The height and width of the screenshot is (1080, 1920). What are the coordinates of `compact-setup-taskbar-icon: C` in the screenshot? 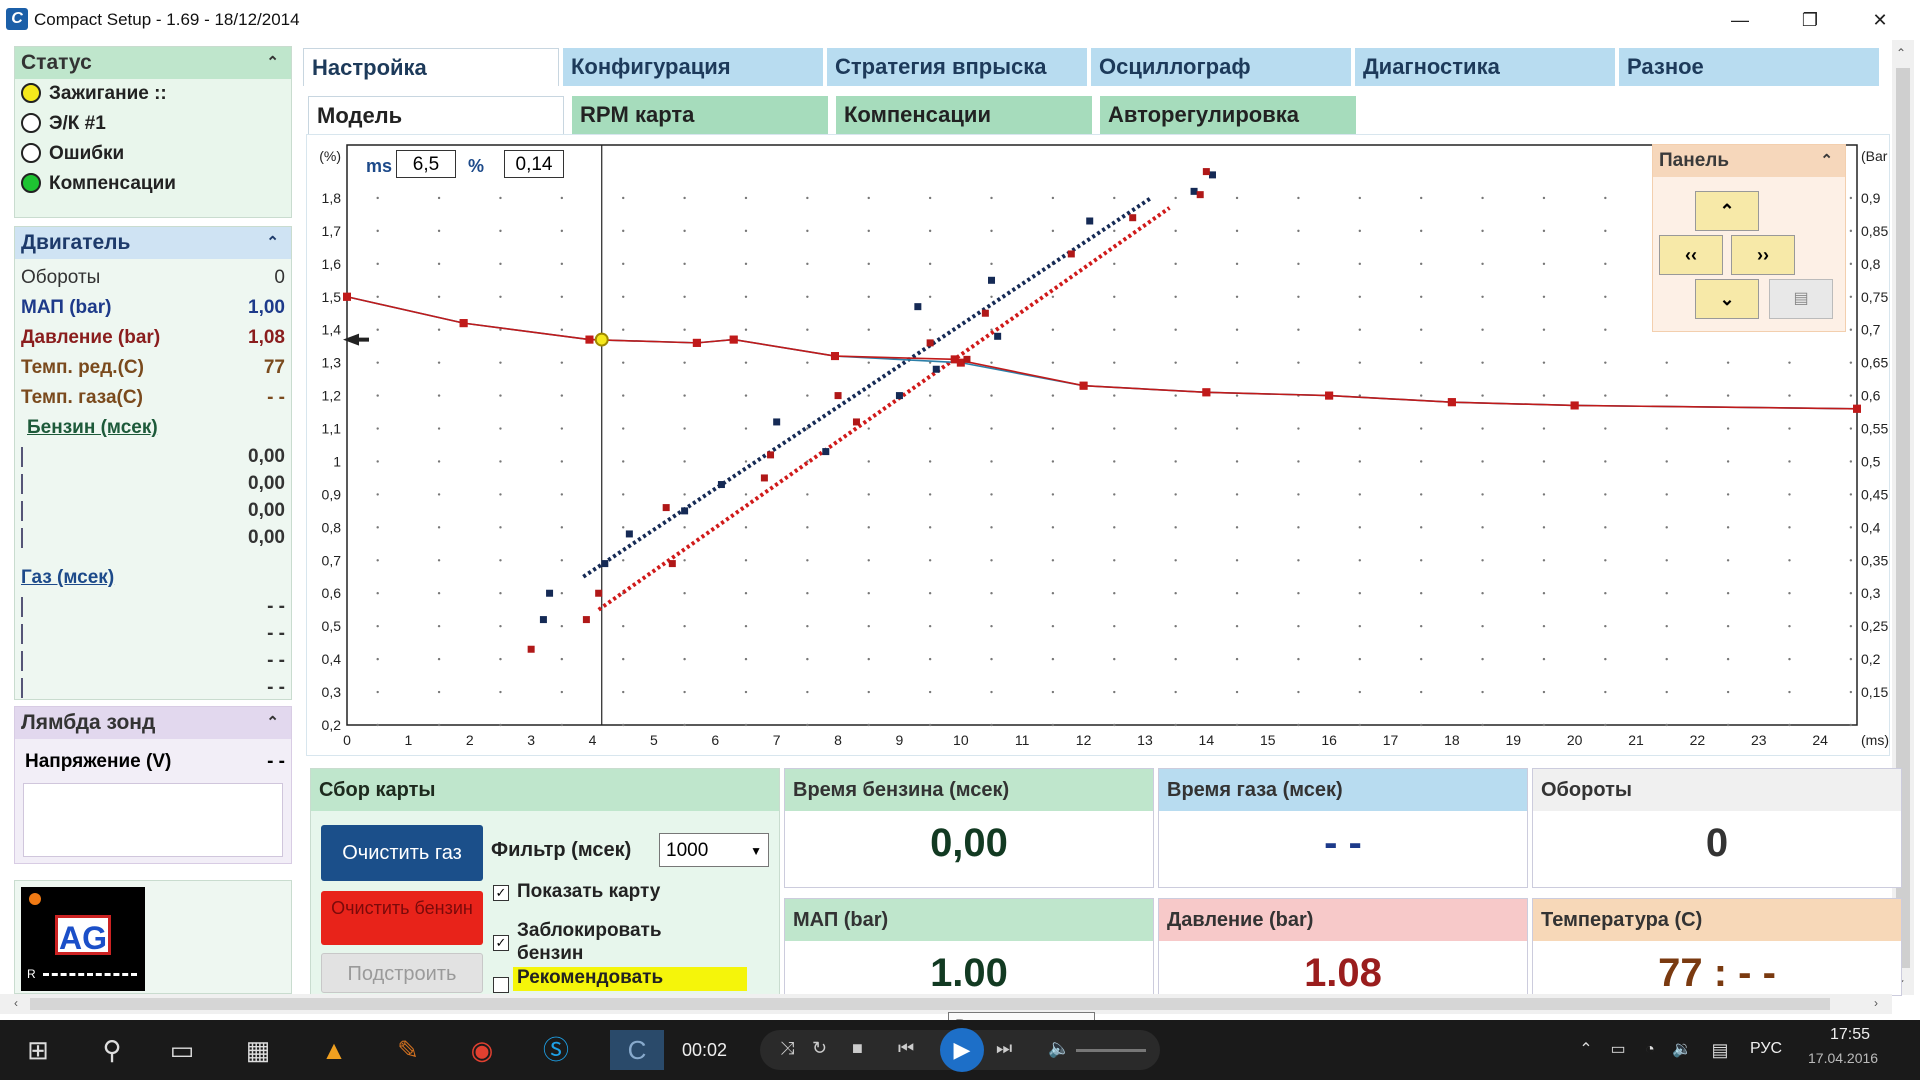 It's located at (637, 1050).